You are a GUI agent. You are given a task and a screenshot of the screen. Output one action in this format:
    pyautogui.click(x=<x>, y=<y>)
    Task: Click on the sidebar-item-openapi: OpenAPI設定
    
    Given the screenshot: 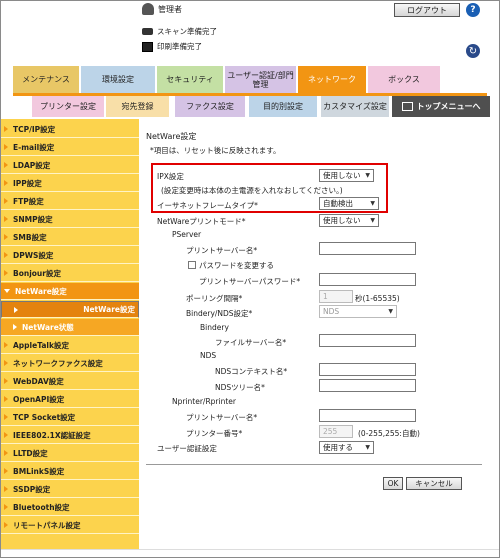 What is the action you would take?
    pyautogui.click(x=70, y=399)
    